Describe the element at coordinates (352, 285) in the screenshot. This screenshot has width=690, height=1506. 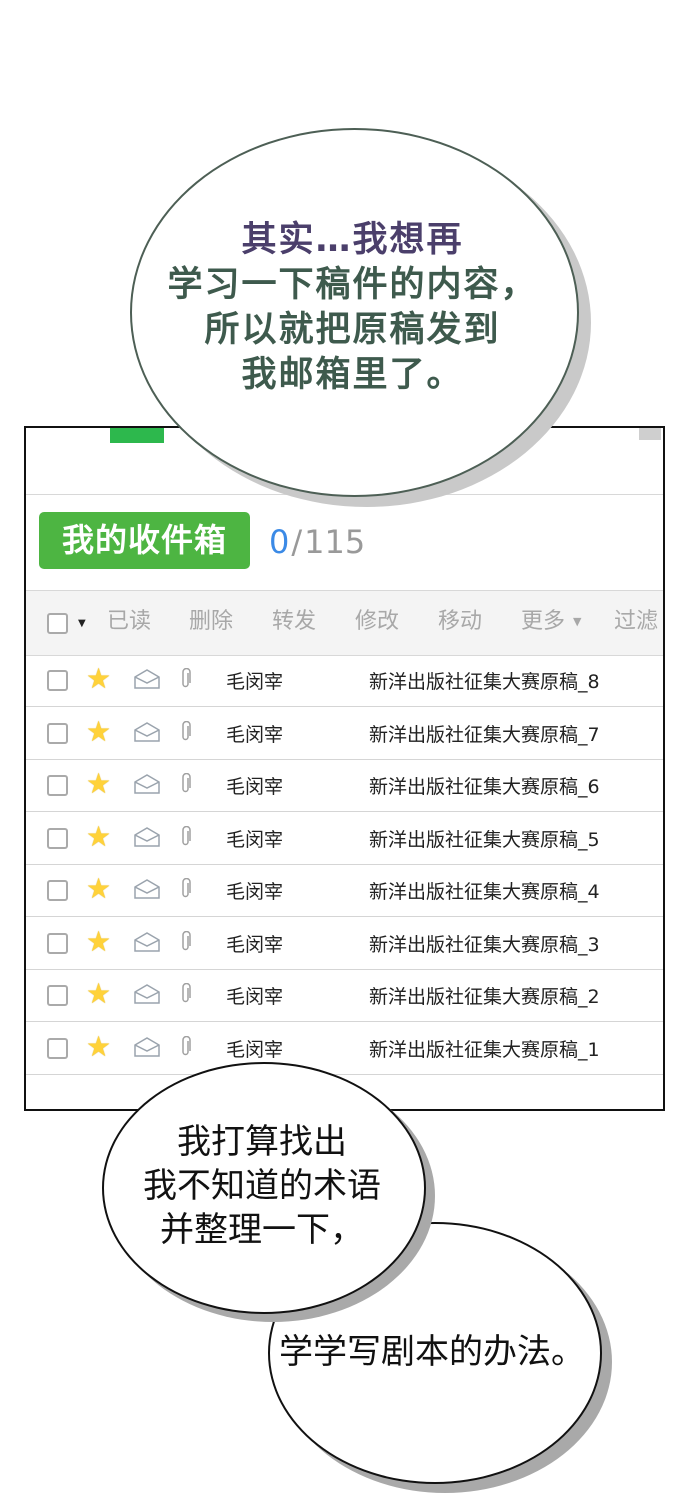
I see `bubble-top-line-2: 学习一下稿件的内容，` at that location.